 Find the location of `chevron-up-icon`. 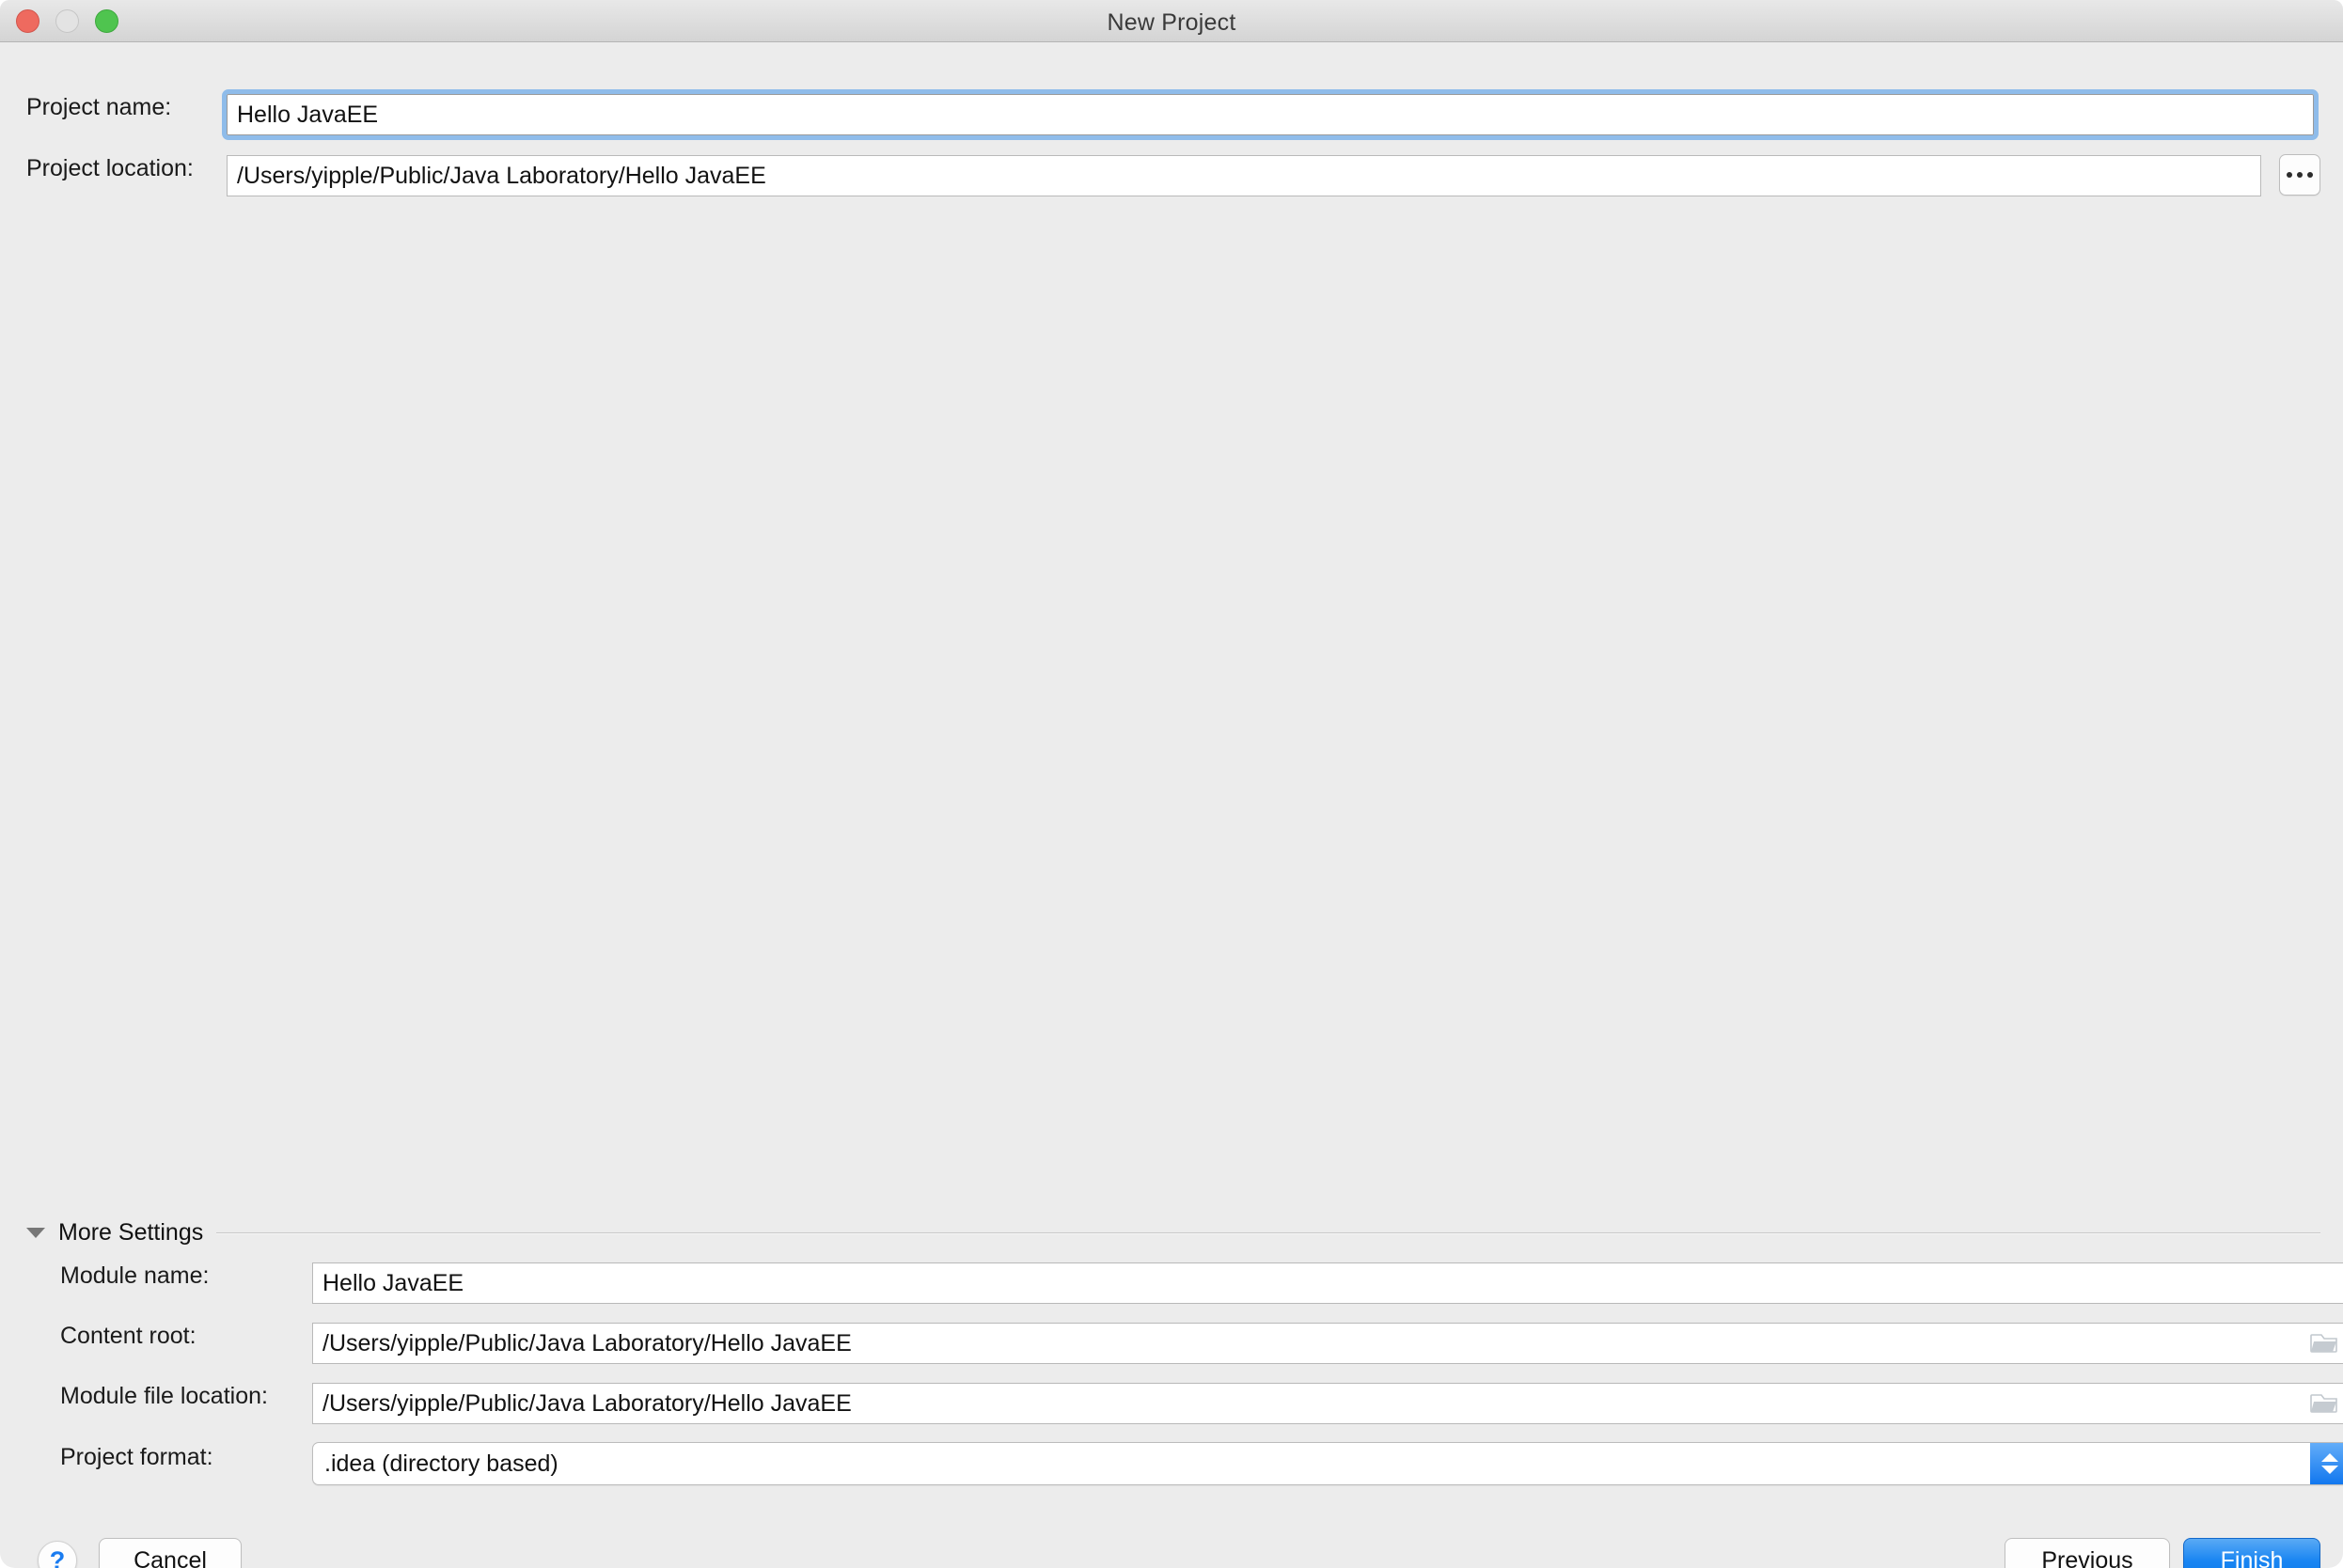

chevron-up-icon is located at coordinates (2329, 1457).